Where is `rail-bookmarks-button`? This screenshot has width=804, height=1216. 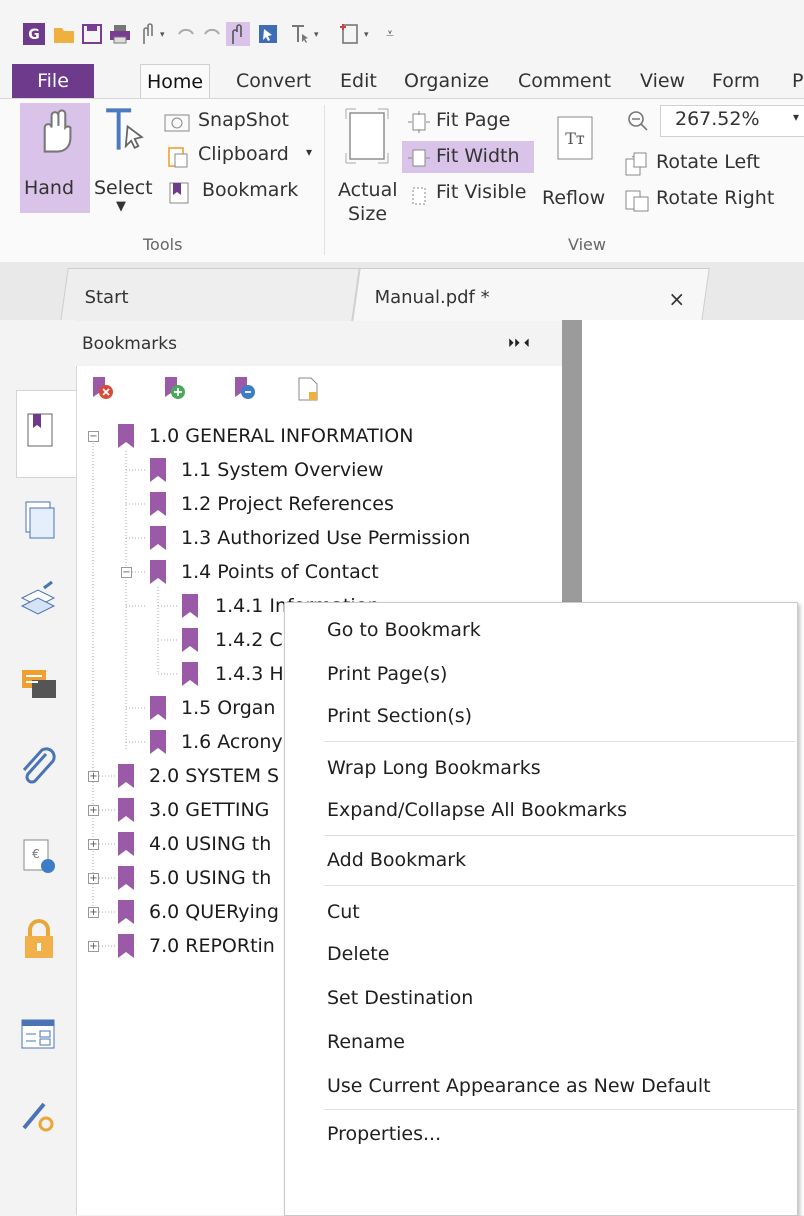
rail-bookmarks-button is located at coordinates (46, 434).